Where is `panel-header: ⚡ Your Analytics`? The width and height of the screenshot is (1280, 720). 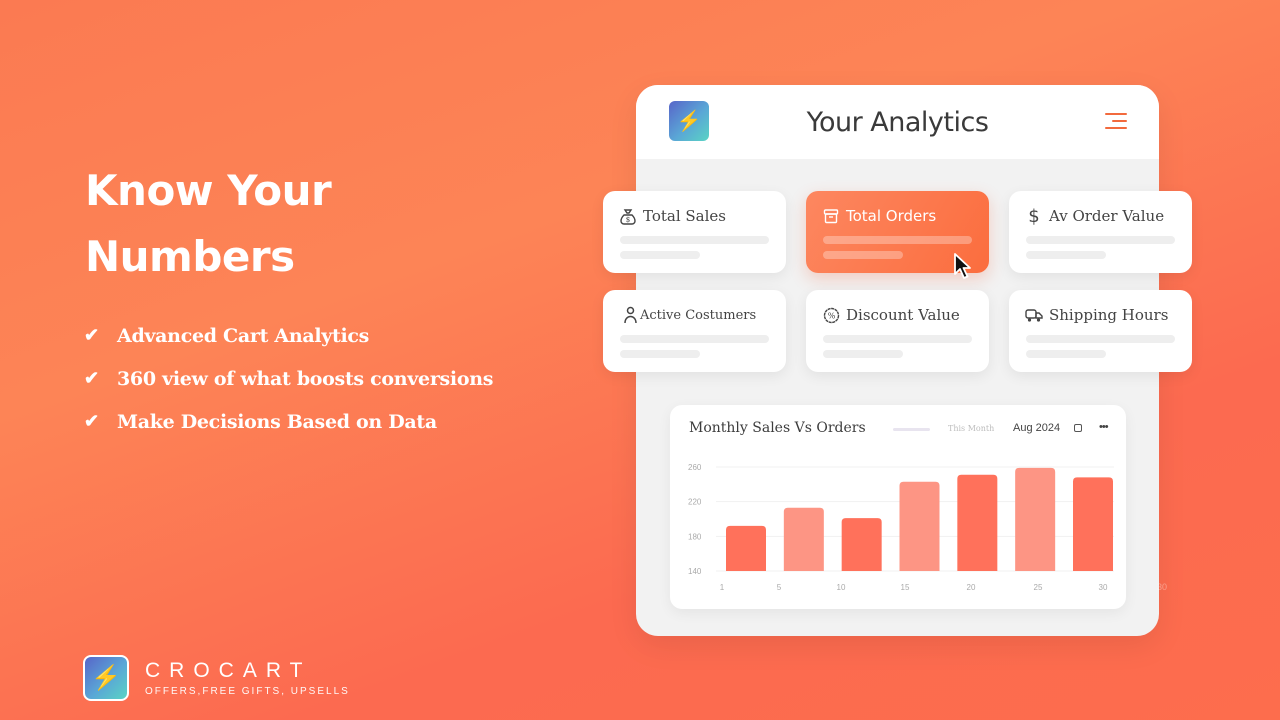 panel-header: ⚡ Your Analytics is located at coordinates (897, 122).